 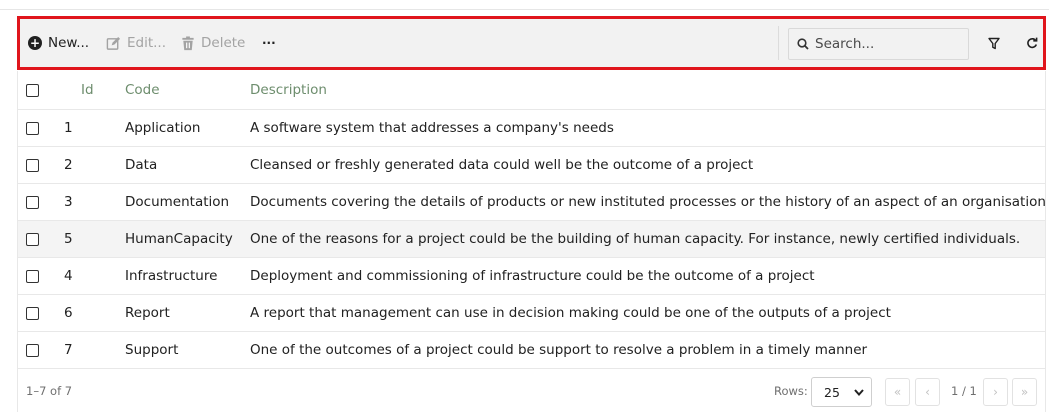 What do you see at coordinates (531, 90) in the screenshot?
I see `table-header-row: Id Code Description` at bounding box center [531, 90].